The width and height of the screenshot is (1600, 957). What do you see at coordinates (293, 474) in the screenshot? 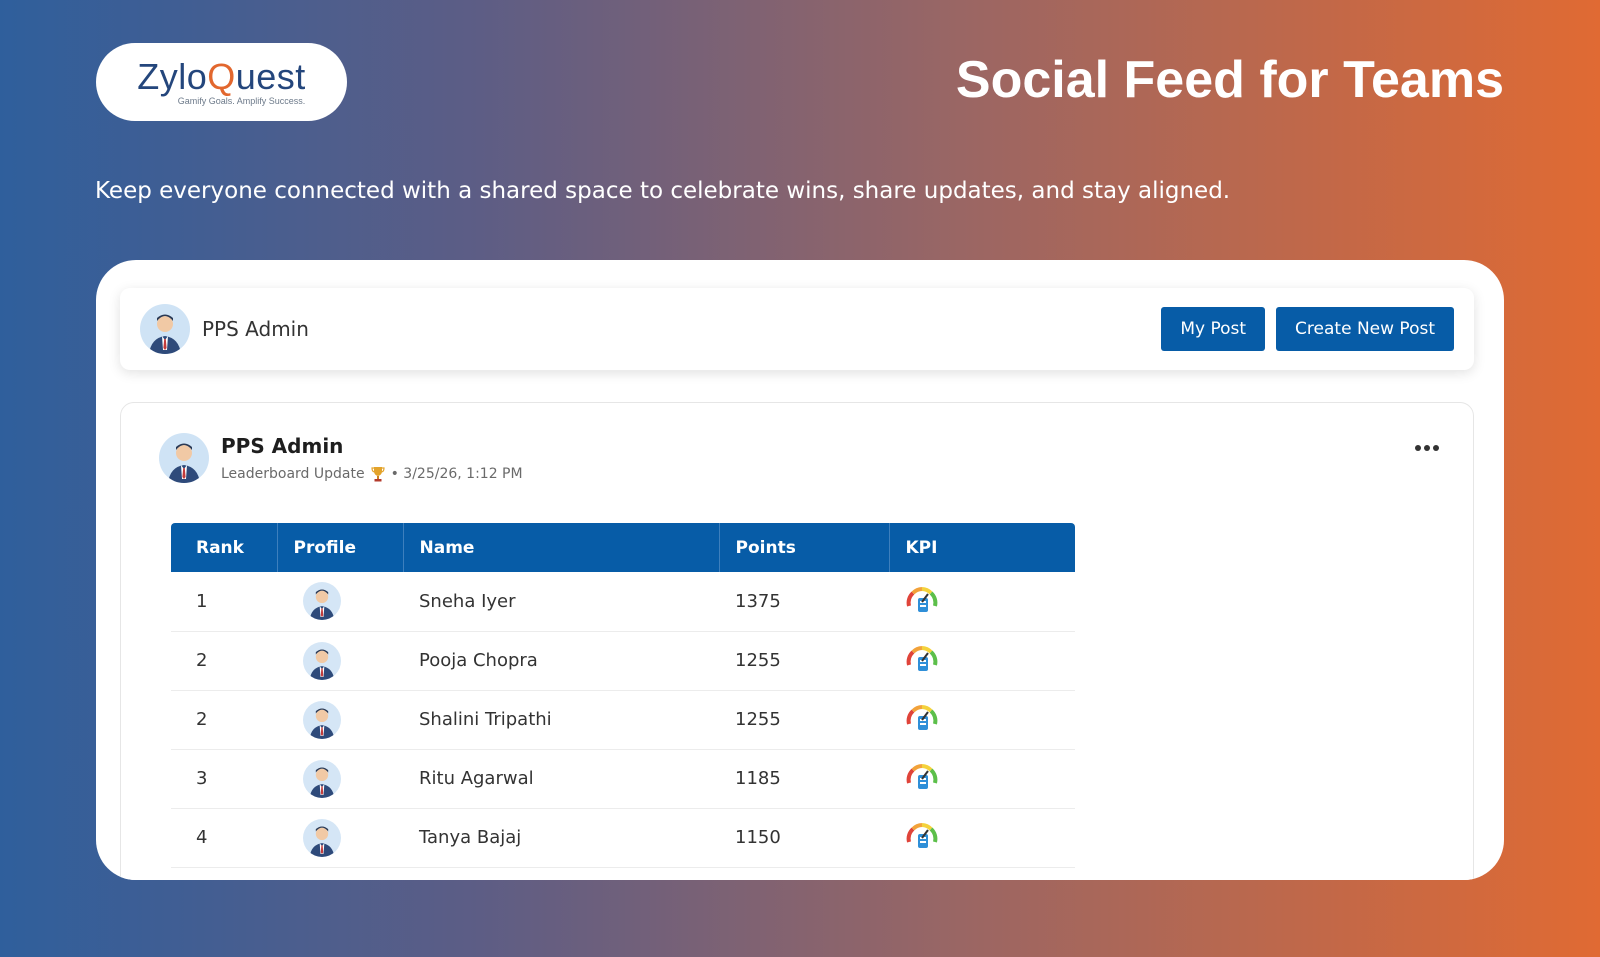
I see `post-category: Leaderboard Update` at bounding box center [293, 474].